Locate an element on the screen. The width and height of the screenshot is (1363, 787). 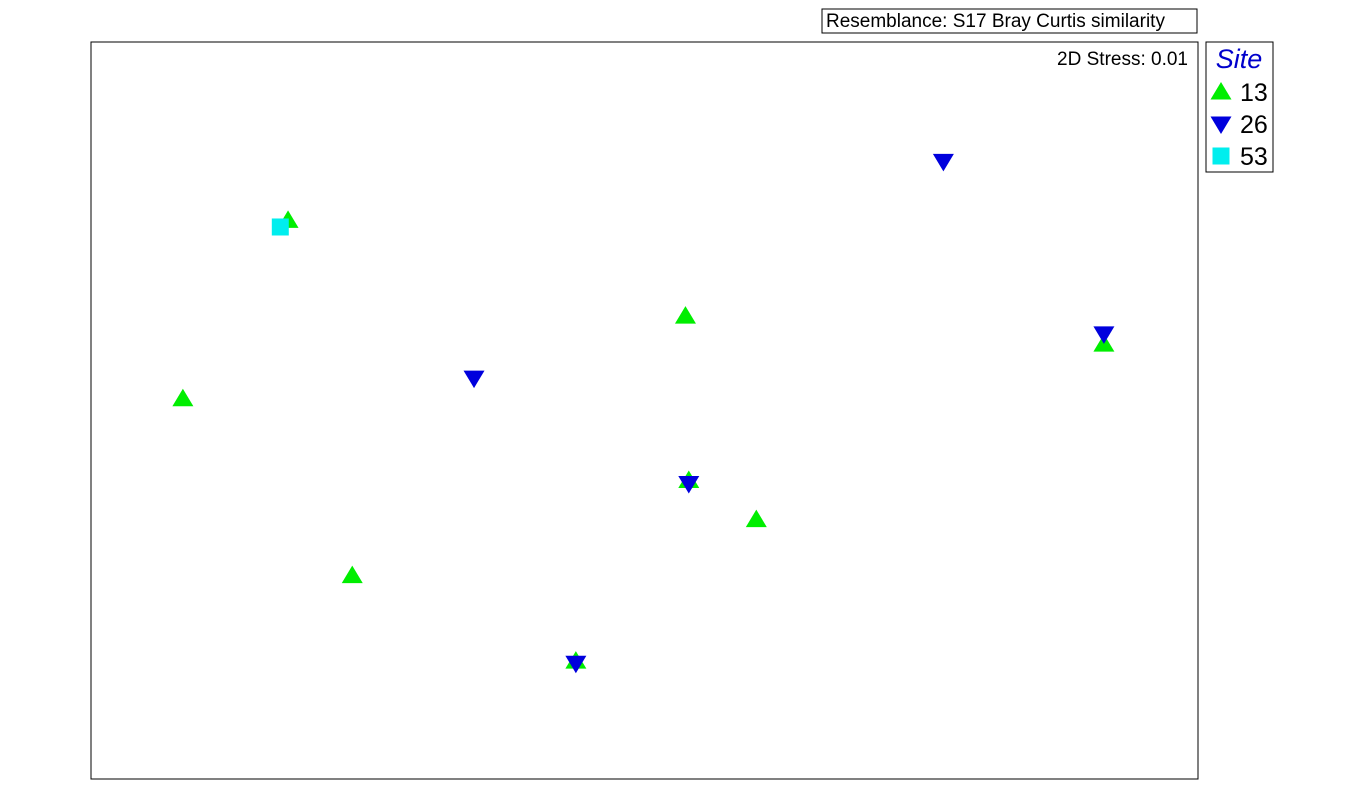
legend-label-13: 13 is located at coordinates (1254, 93).